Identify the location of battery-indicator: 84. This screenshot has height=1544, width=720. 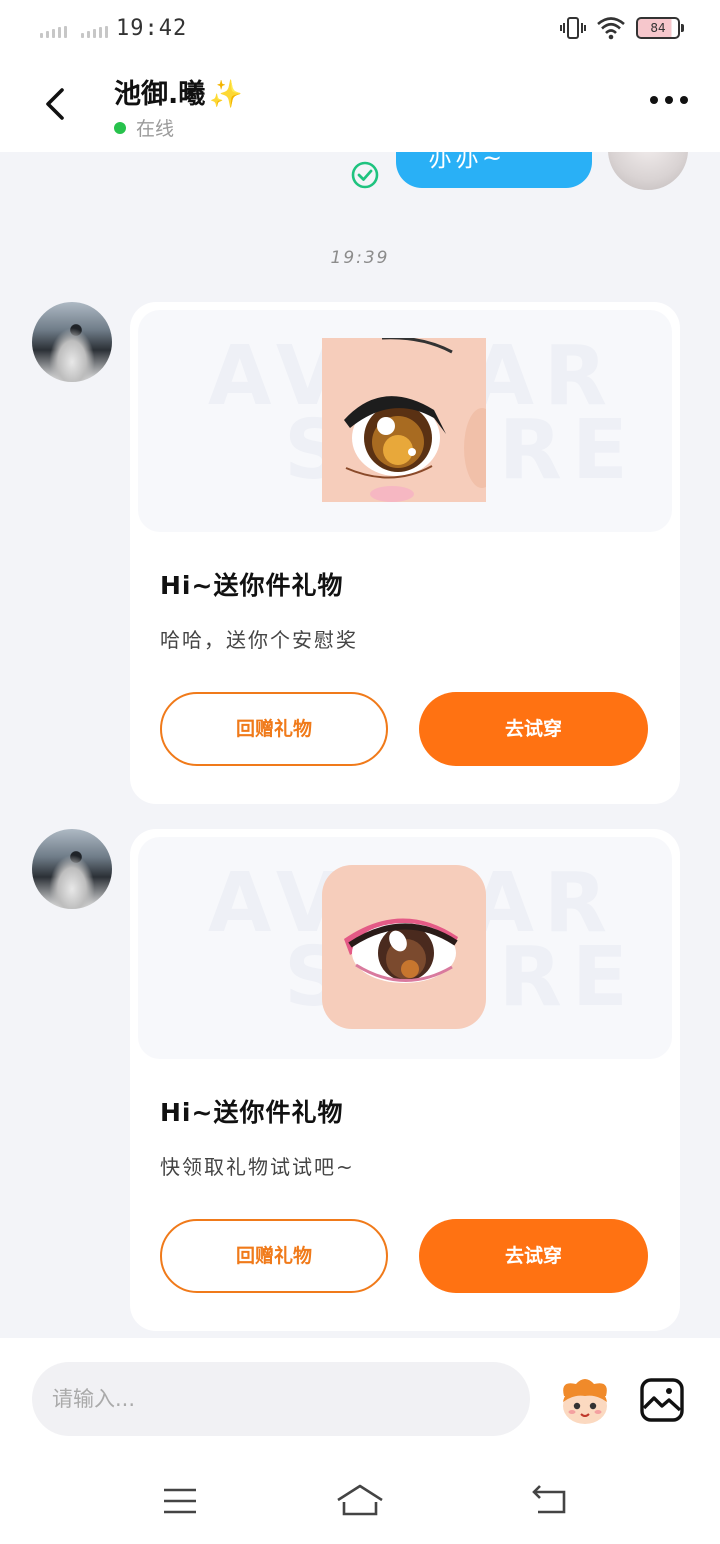
(660, 28).